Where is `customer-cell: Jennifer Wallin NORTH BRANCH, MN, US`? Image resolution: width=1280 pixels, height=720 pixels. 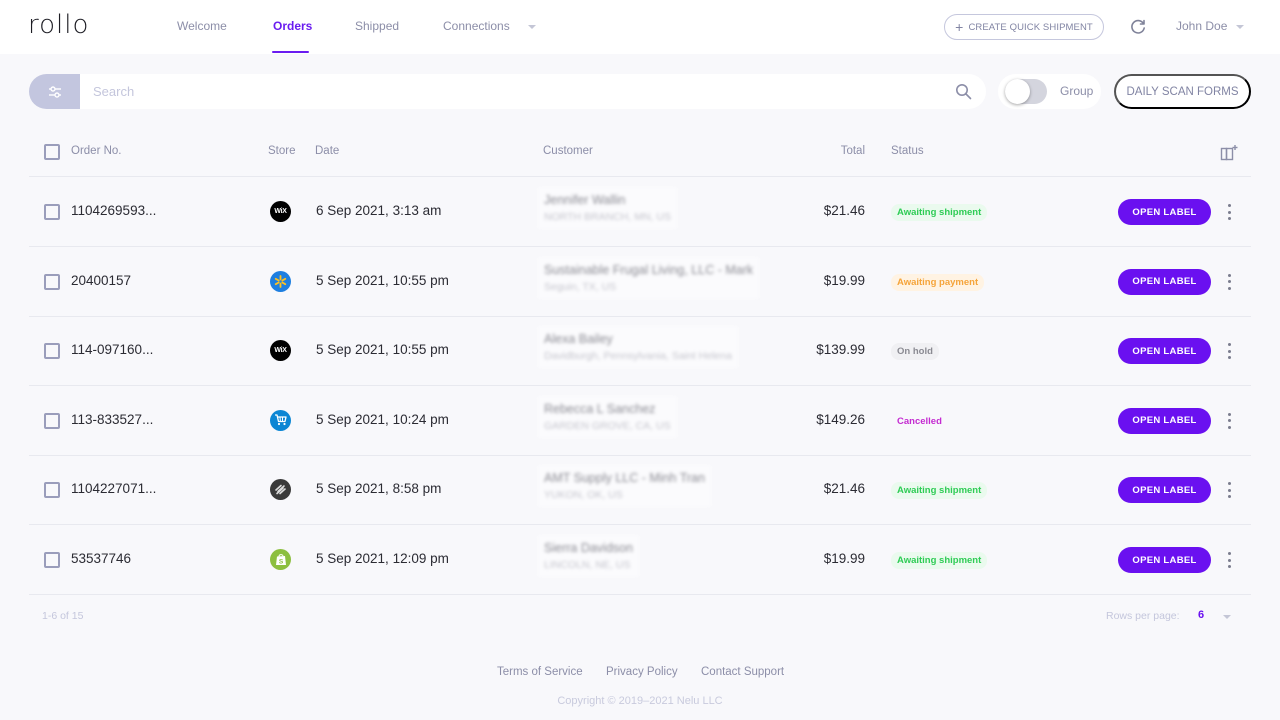
customer-cell: Jennifer Wallin NORTH BRANCH, MN, US is located at coordinates (607, 208).